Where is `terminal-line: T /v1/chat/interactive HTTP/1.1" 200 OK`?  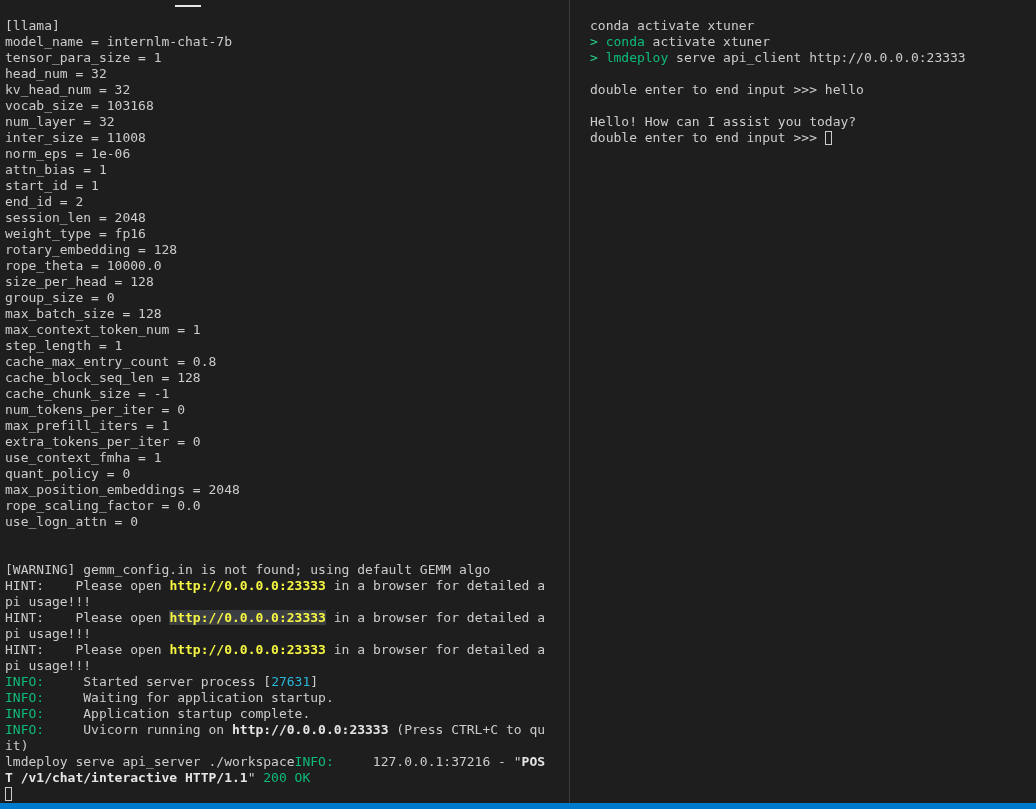
terminal-line: T /v1/chat/interactive HTTP/1.1" 200 OK is located at coordinates (158, 778).